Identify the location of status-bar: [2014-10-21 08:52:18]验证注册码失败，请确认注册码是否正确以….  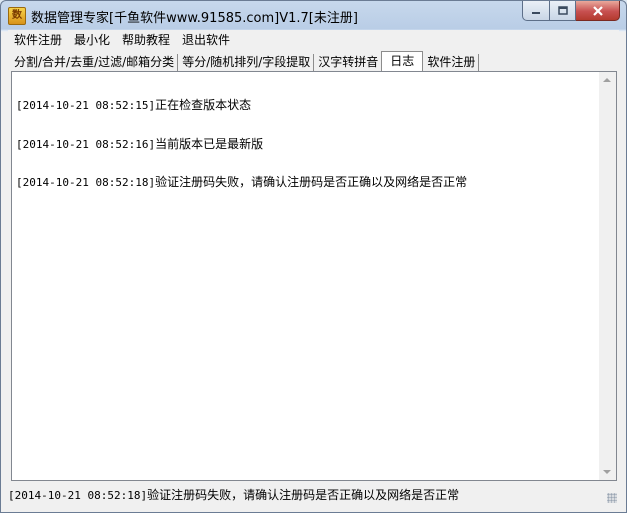
(313, 495).